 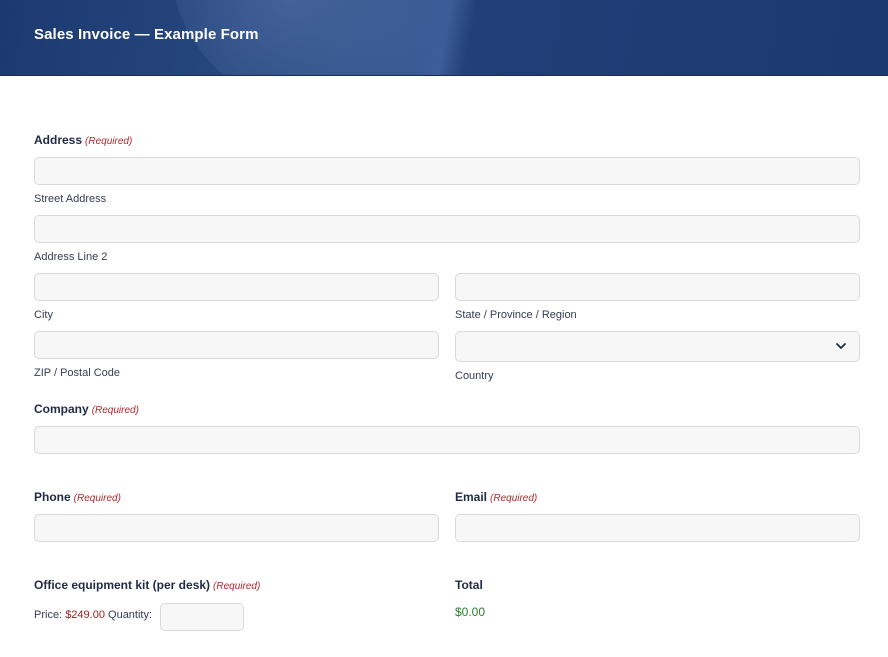 What do you see at coordinates (85, 615) in the screenshot?
I see `product-price: $249.00` at bounding box center [85, 615].